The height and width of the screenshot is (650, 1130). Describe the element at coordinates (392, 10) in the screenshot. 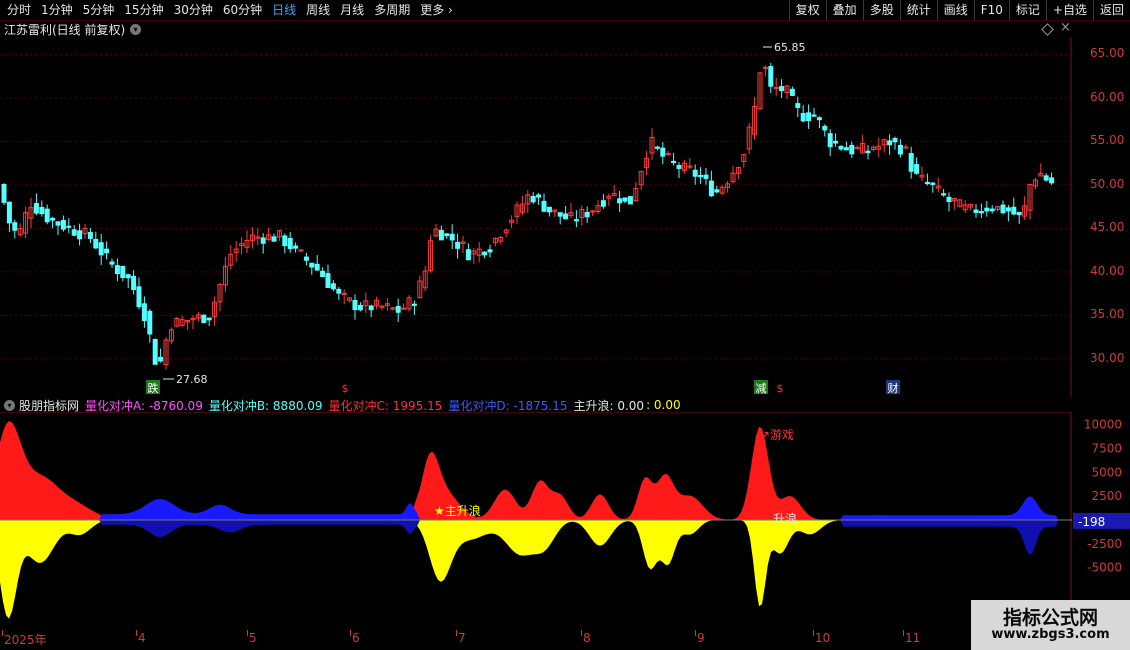

I see `tab-period-9: 多周期` at that location.